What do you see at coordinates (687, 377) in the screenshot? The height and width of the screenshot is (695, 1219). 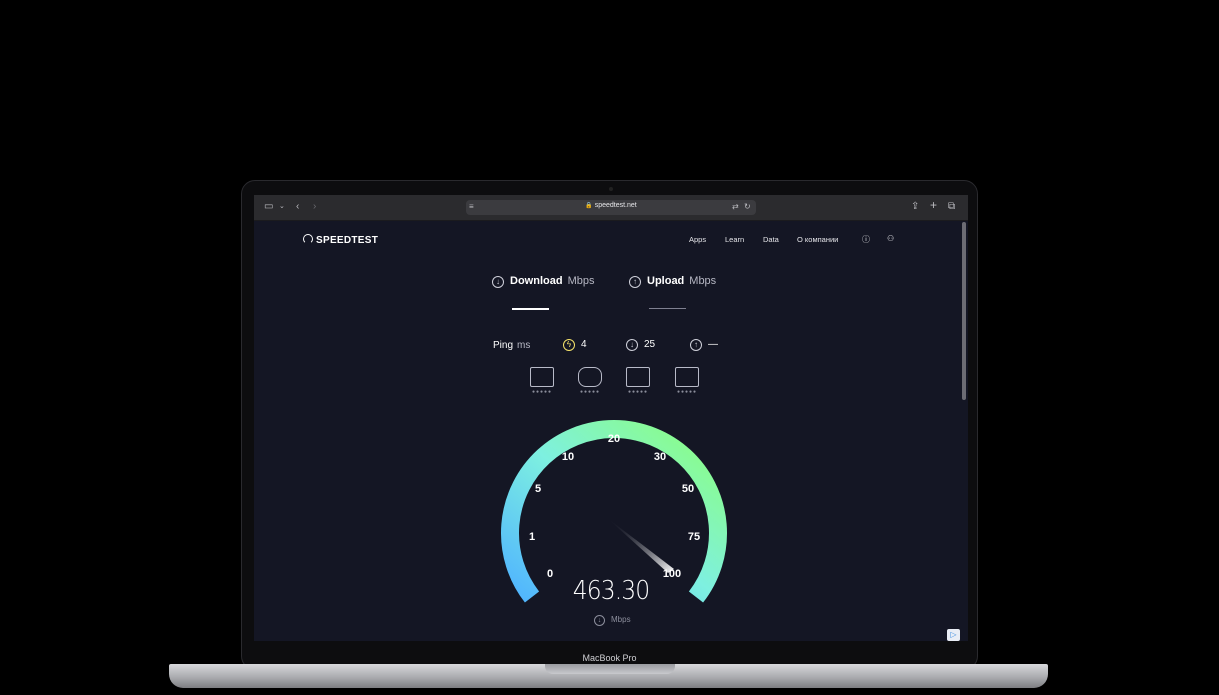 I see `video-call-icon` at bounding box center [687, 377].